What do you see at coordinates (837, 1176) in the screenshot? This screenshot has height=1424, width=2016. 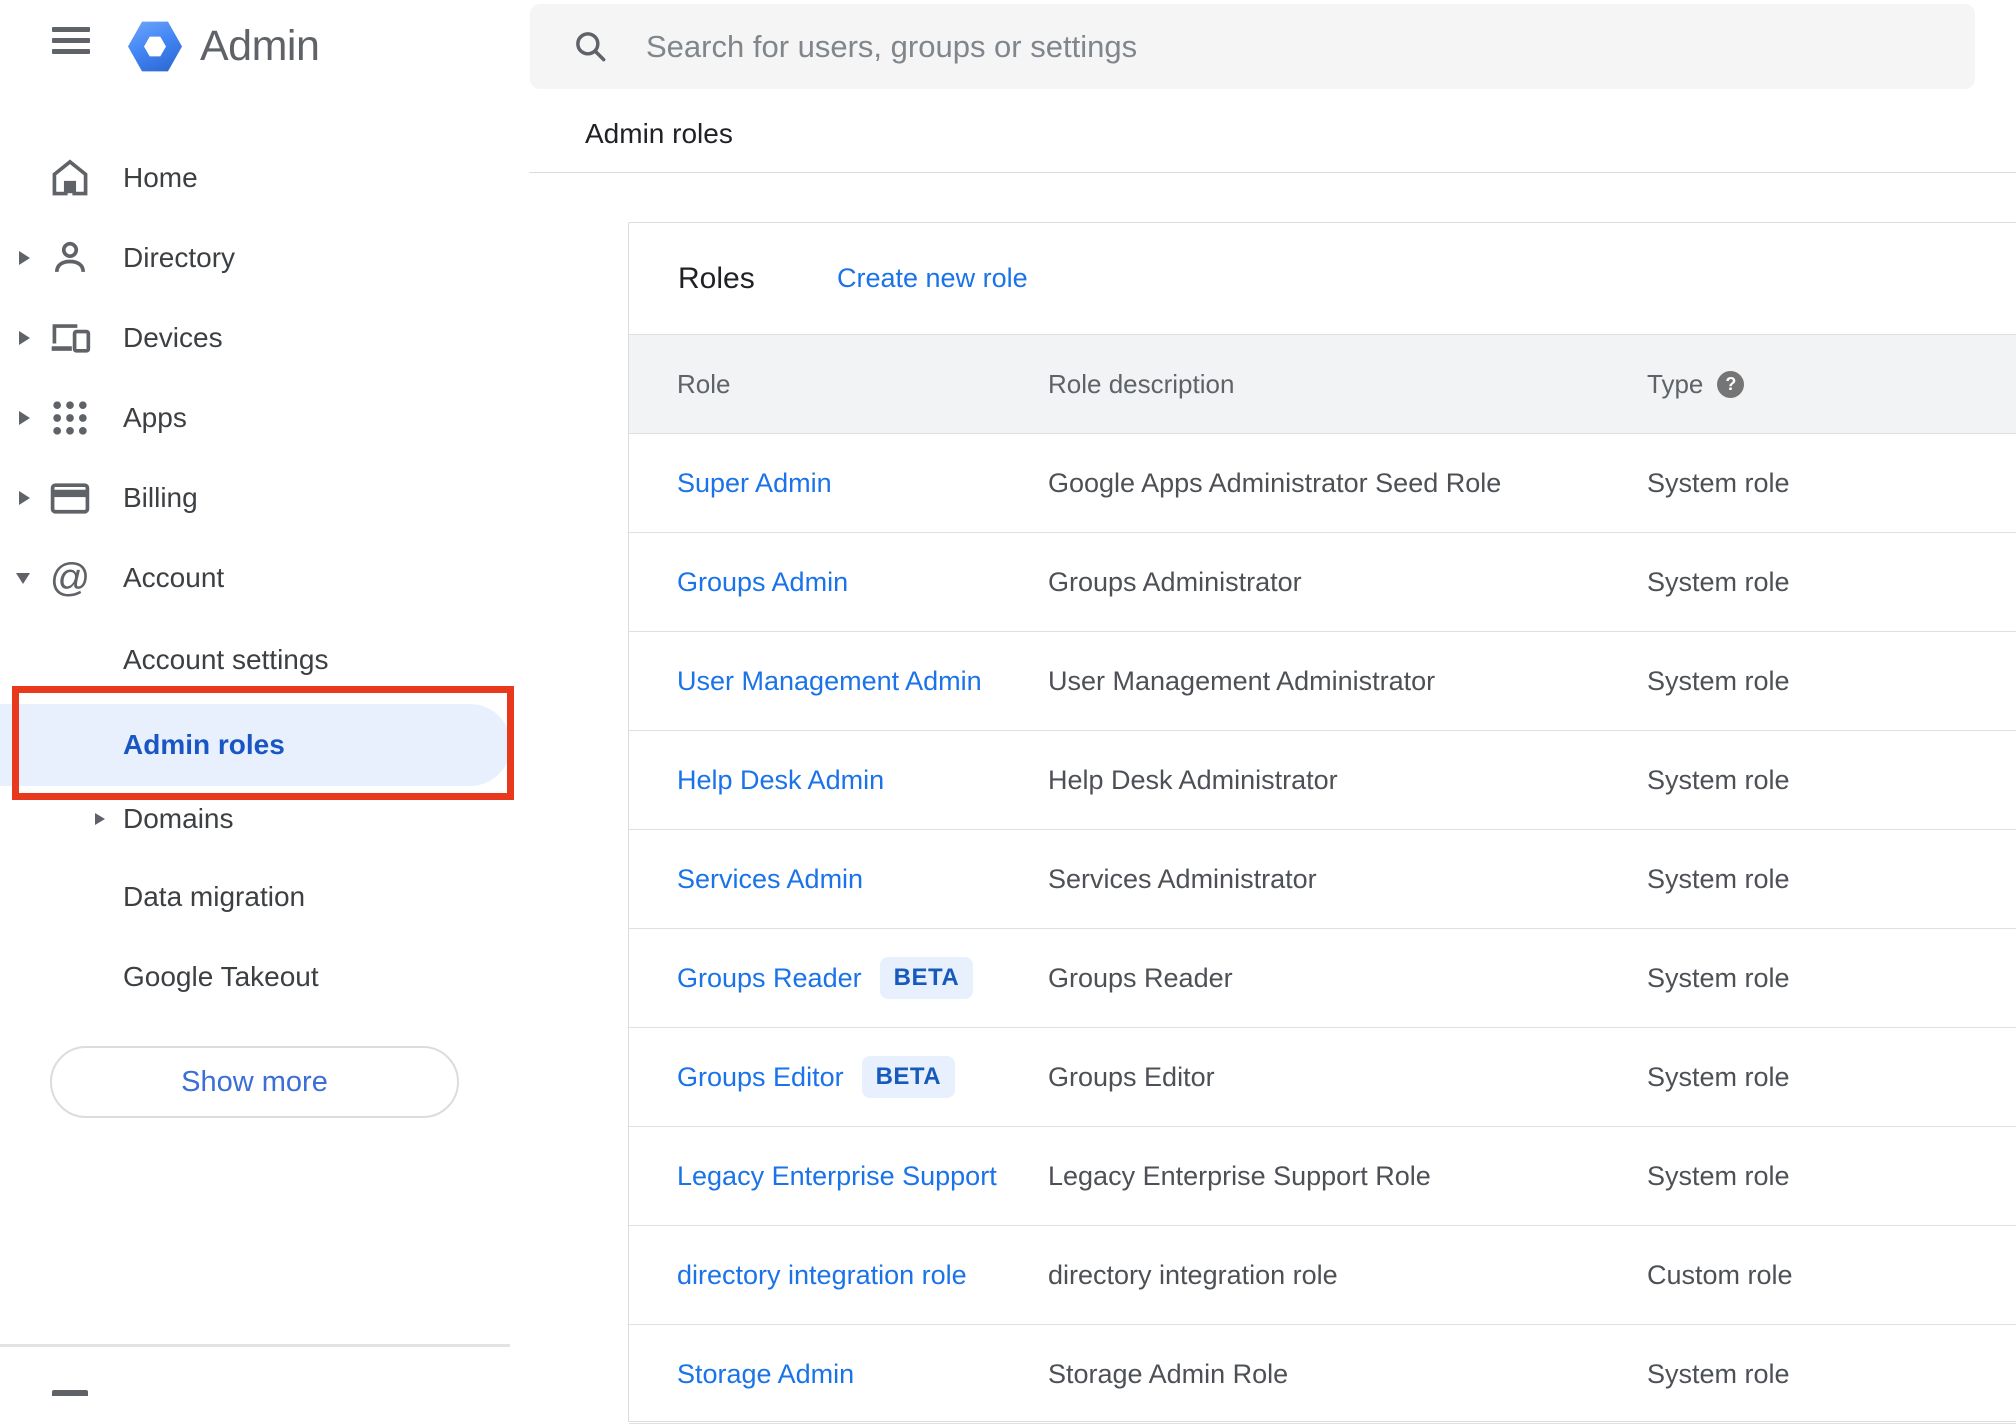 I see `role-link: Legacy Enterprise Support` at bounding box center [837, 1176].